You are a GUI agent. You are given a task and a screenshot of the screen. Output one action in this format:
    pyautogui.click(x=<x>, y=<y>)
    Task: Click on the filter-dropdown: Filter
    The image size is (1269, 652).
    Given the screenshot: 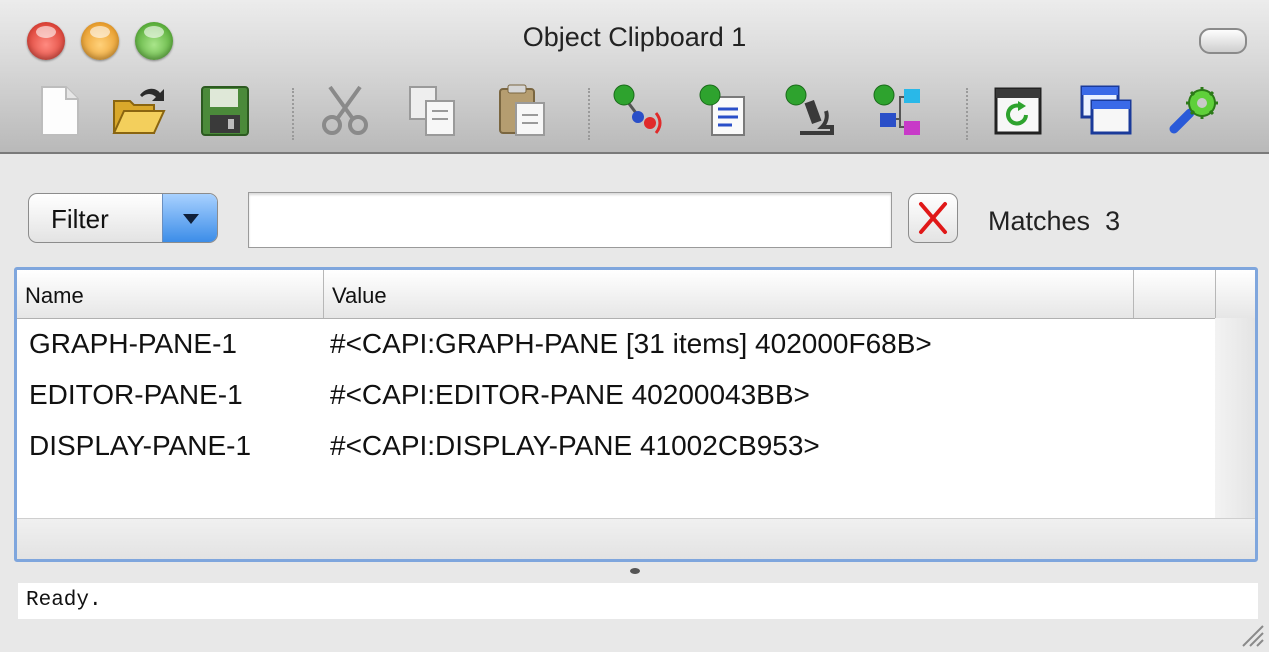 What is the action you would take?
    pyautogui.click(x=123, y=218)
    